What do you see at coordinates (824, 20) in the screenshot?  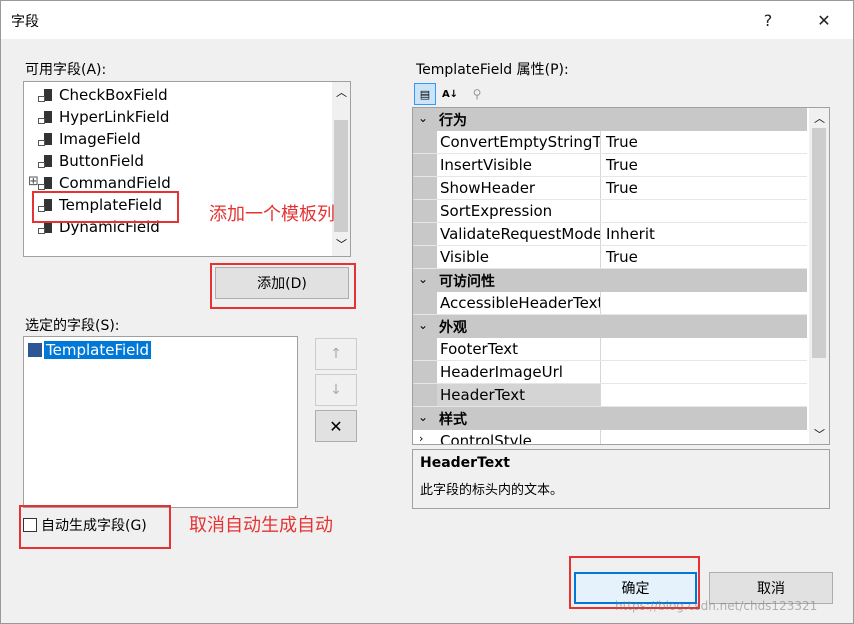 I see `close-button: ✕` at bounding box center [824, 20].